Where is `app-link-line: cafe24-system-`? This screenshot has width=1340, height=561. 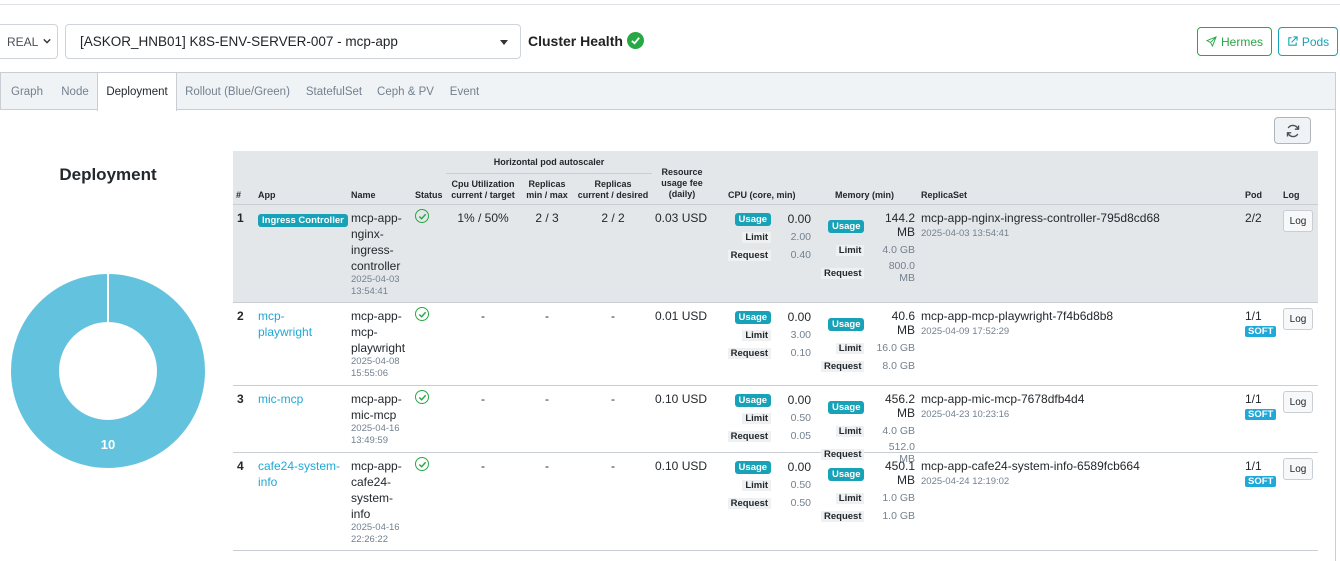 app-link-line: cafe24-system- is located at coordinates (299, 466).